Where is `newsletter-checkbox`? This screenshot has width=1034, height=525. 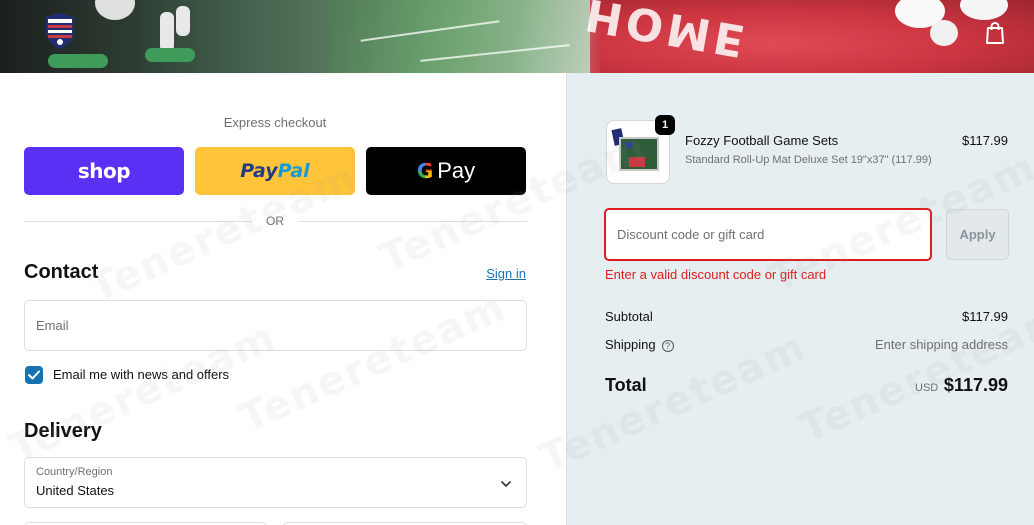 newsletter-checkbox is located at coordinates (34, 375).